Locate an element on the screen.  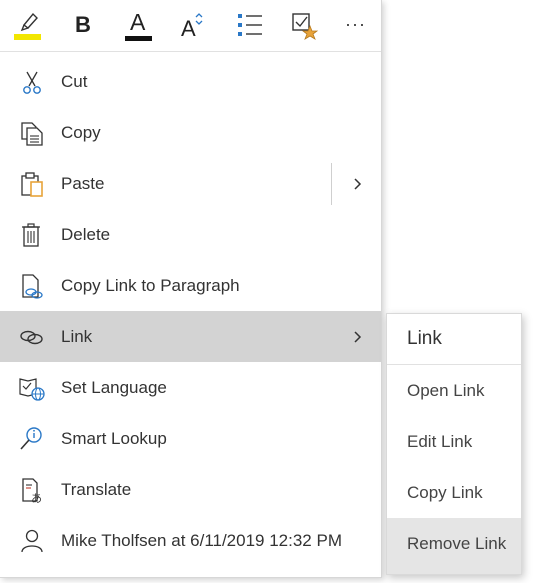
menu-item-smart-lookup: Smart Lookup is located at coordinates (190, 438).